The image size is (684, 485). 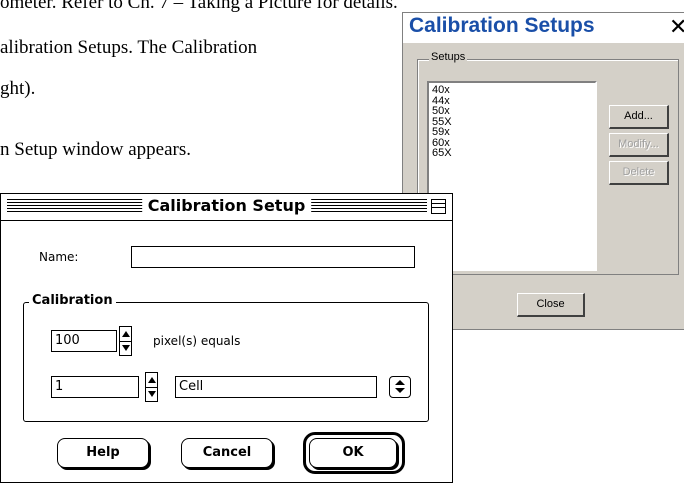 I want to click on title-bar: Calibration Setups ✕, so click(x=543, y=28).